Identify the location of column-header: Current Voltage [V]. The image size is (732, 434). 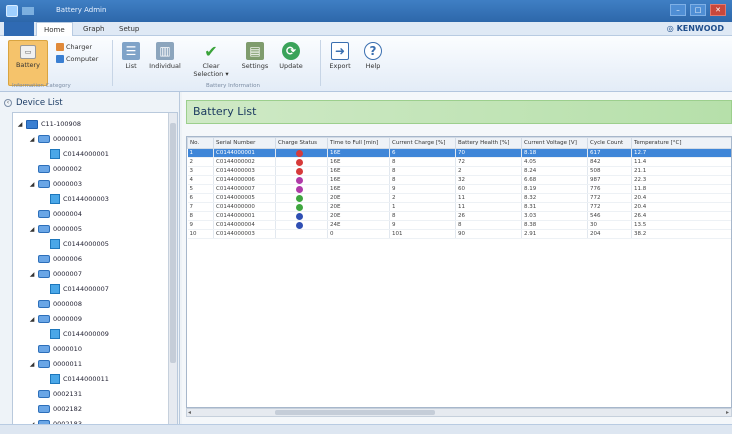
(554, 143).